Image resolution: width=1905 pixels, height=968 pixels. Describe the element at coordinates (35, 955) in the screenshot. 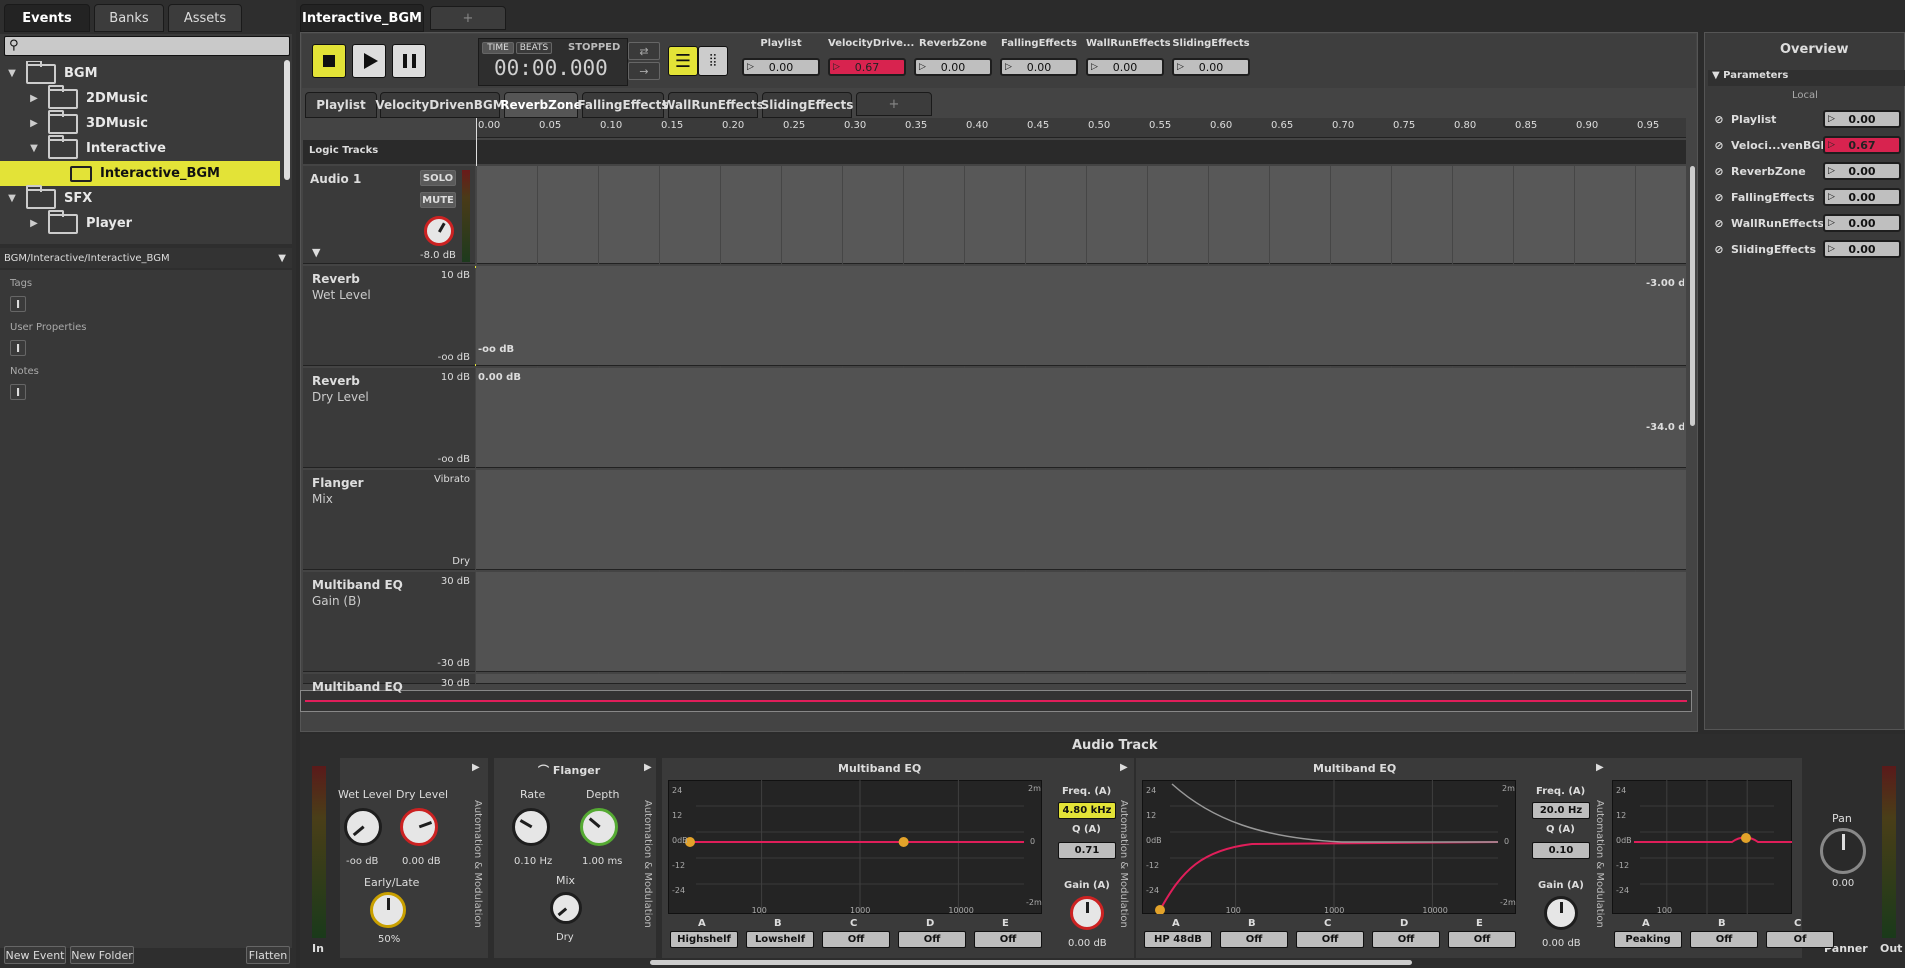

I see `new-event-button: New Event` at that location.